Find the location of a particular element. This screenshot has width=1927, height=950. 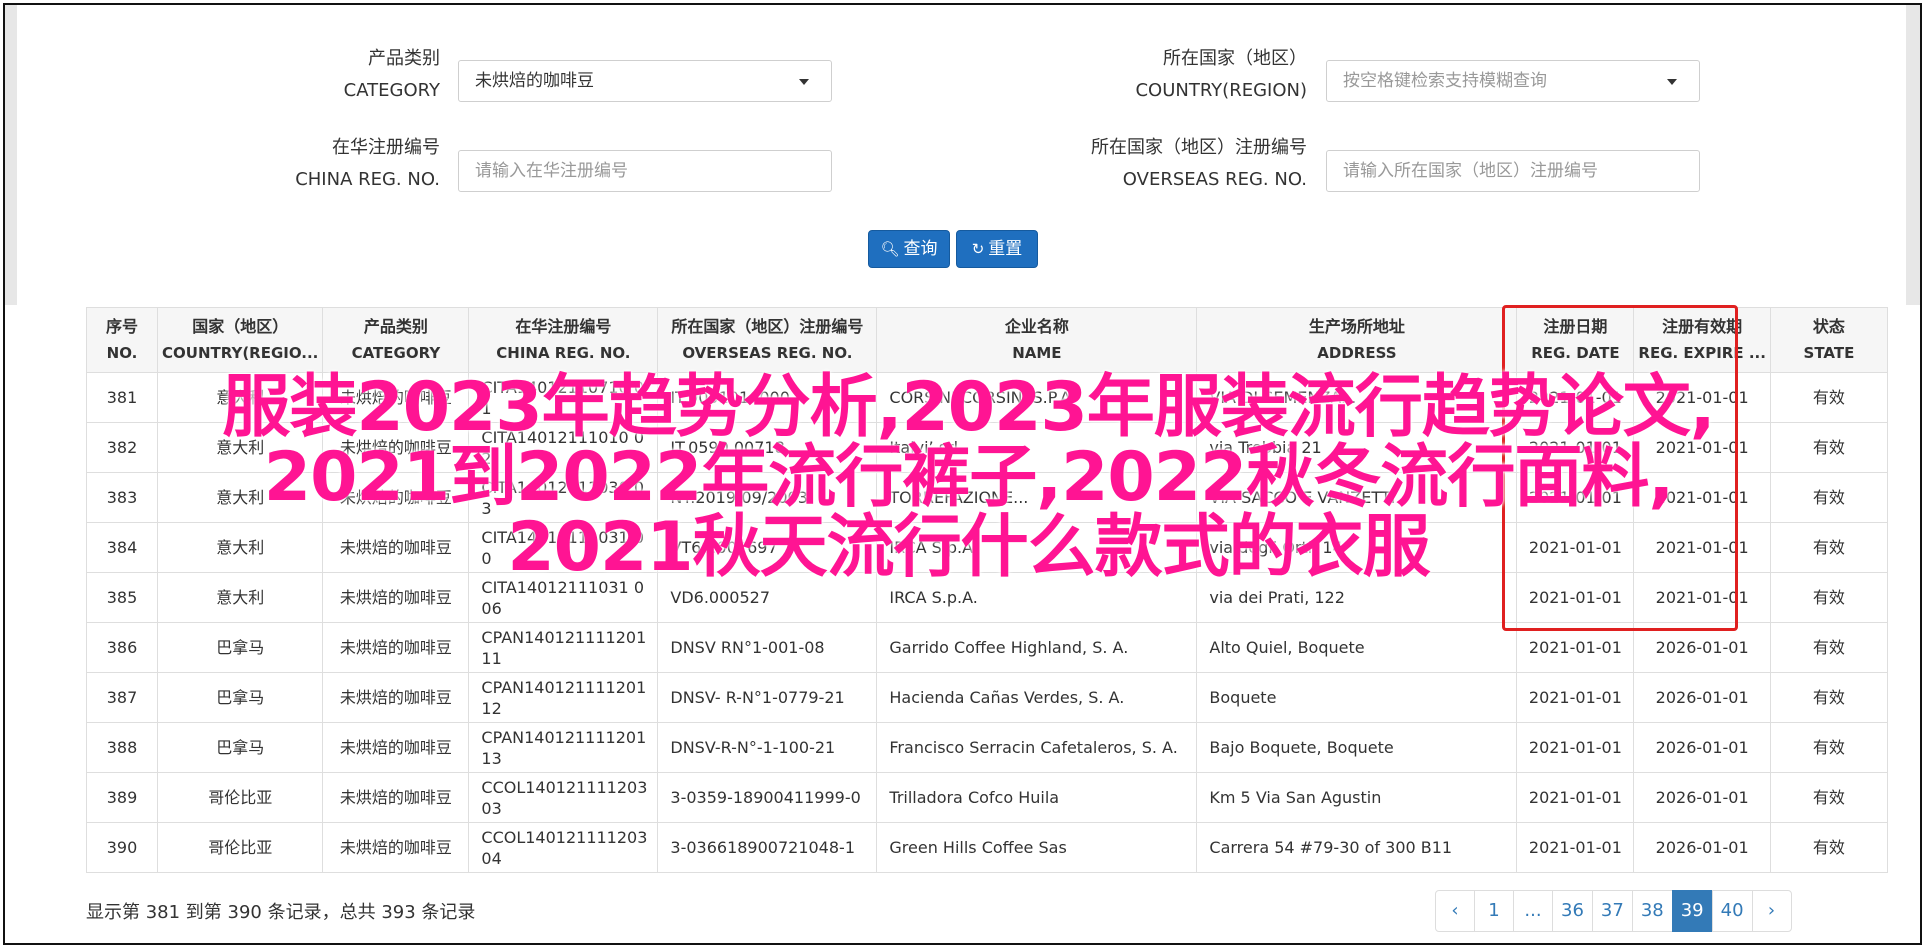

cell-name: Green Hills Coffee Sas is located at coordinates (1037, 847).